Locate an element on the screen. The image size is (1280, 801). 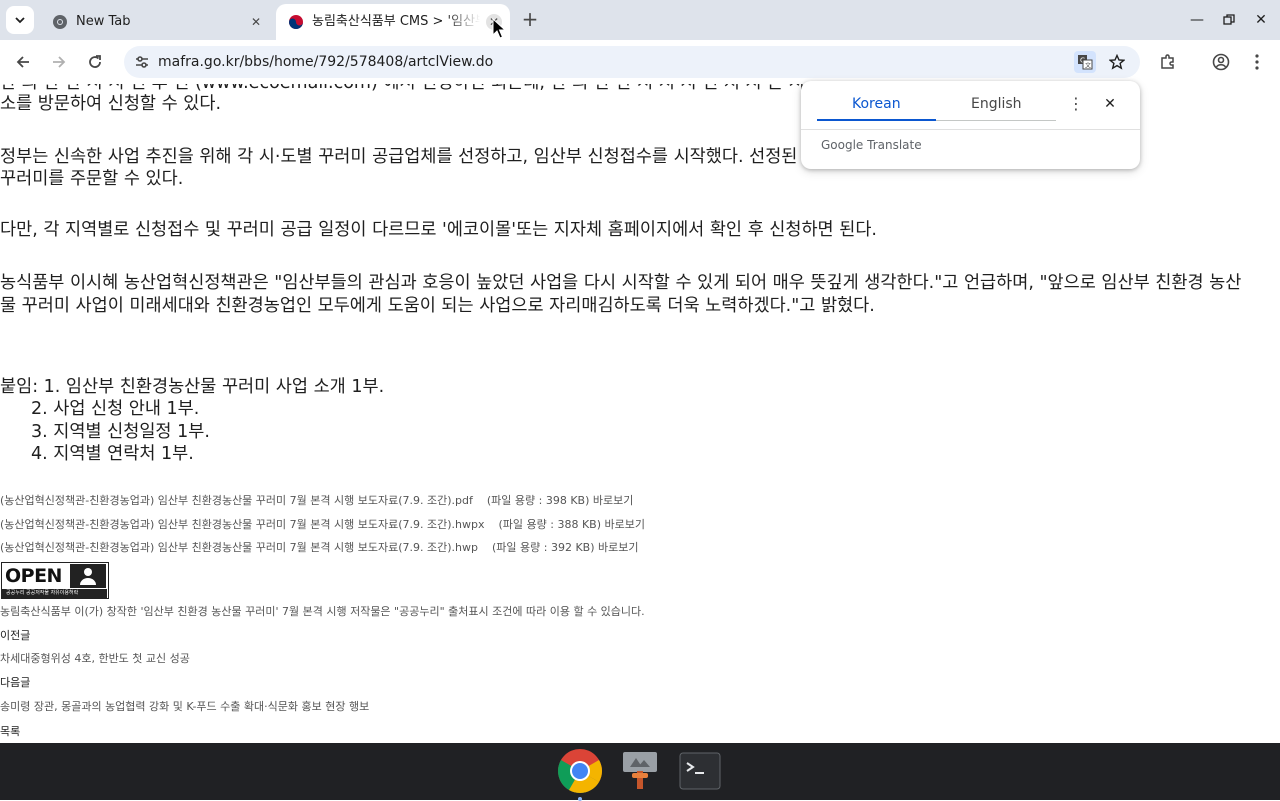
minimize-button: — is located at coordinates (1197, 20).